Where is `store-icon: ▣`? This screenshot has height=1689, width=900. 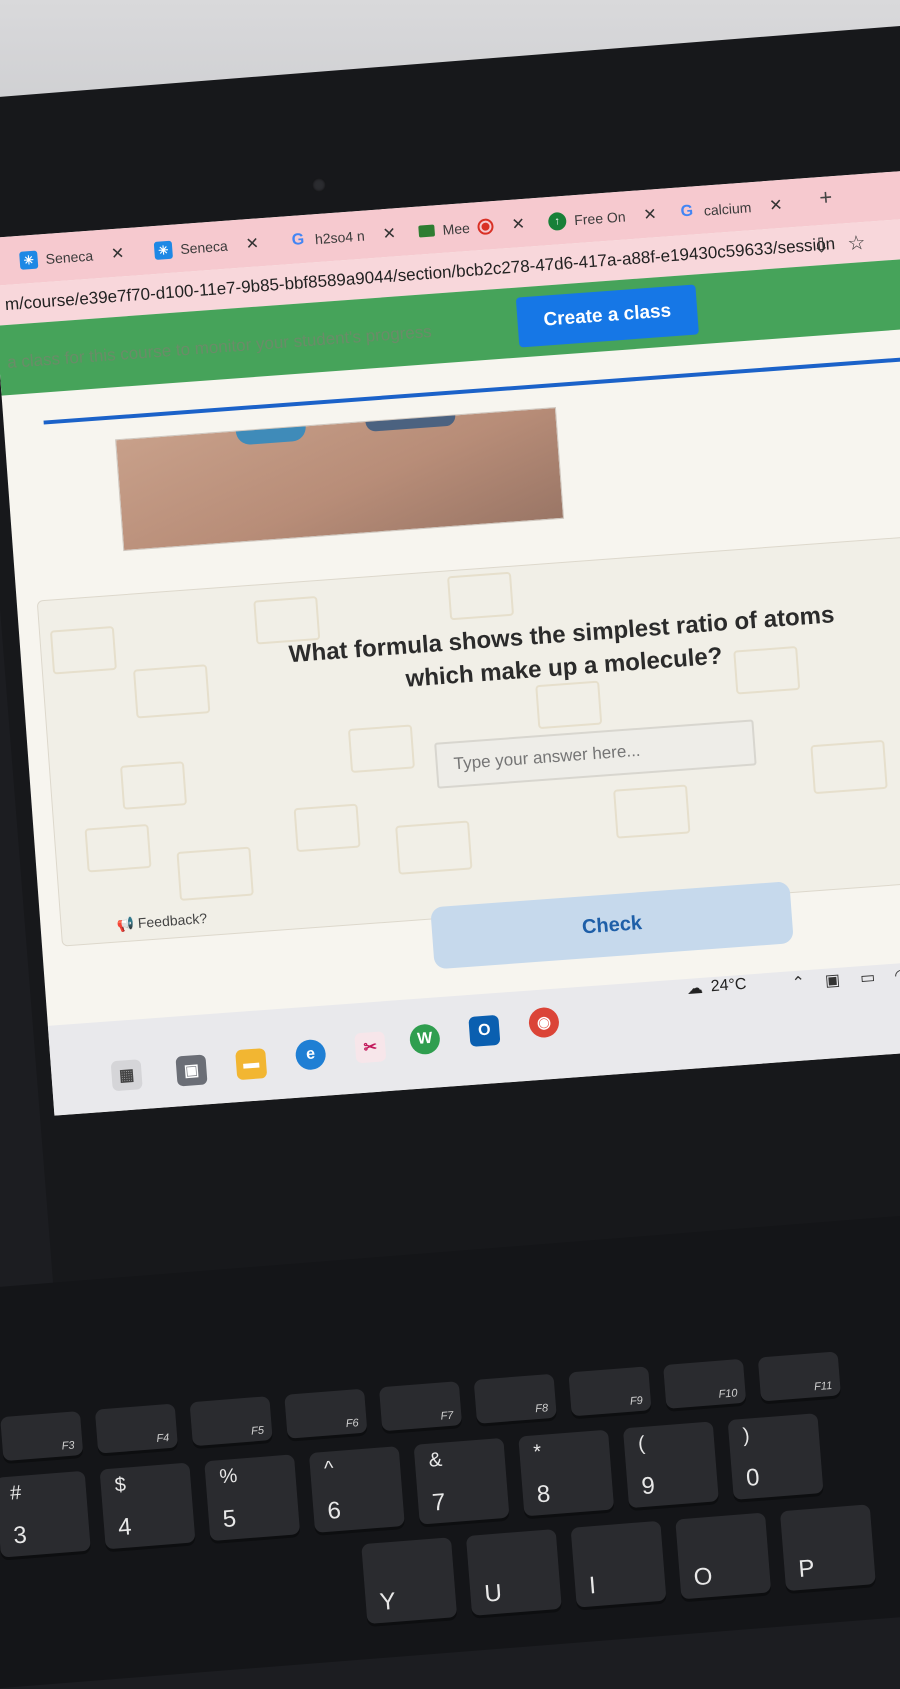
store-icon: ▣ is located at coordinates (191, 1070).